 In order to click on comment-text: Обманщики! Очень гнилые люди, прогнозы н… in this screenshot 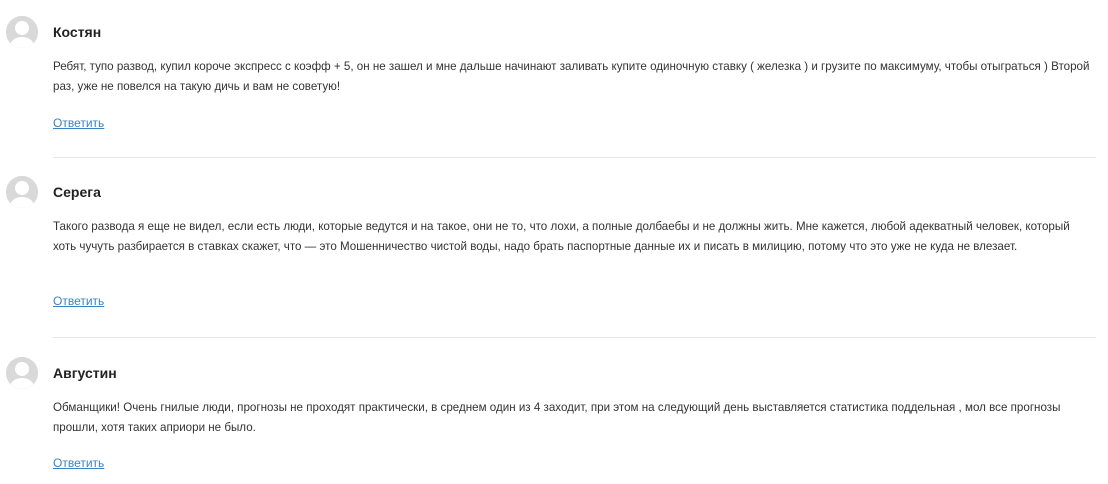, I will do `click(557, 417)`.